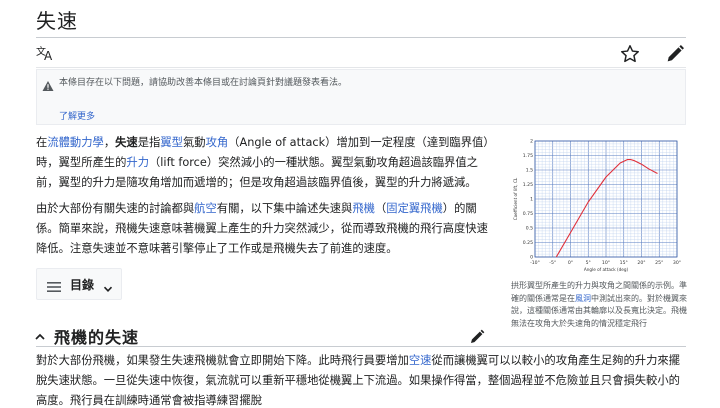  Describe the element at coordinates (528, 156) in the screenshot. I see `y-tick-label: 1.75` at that location.